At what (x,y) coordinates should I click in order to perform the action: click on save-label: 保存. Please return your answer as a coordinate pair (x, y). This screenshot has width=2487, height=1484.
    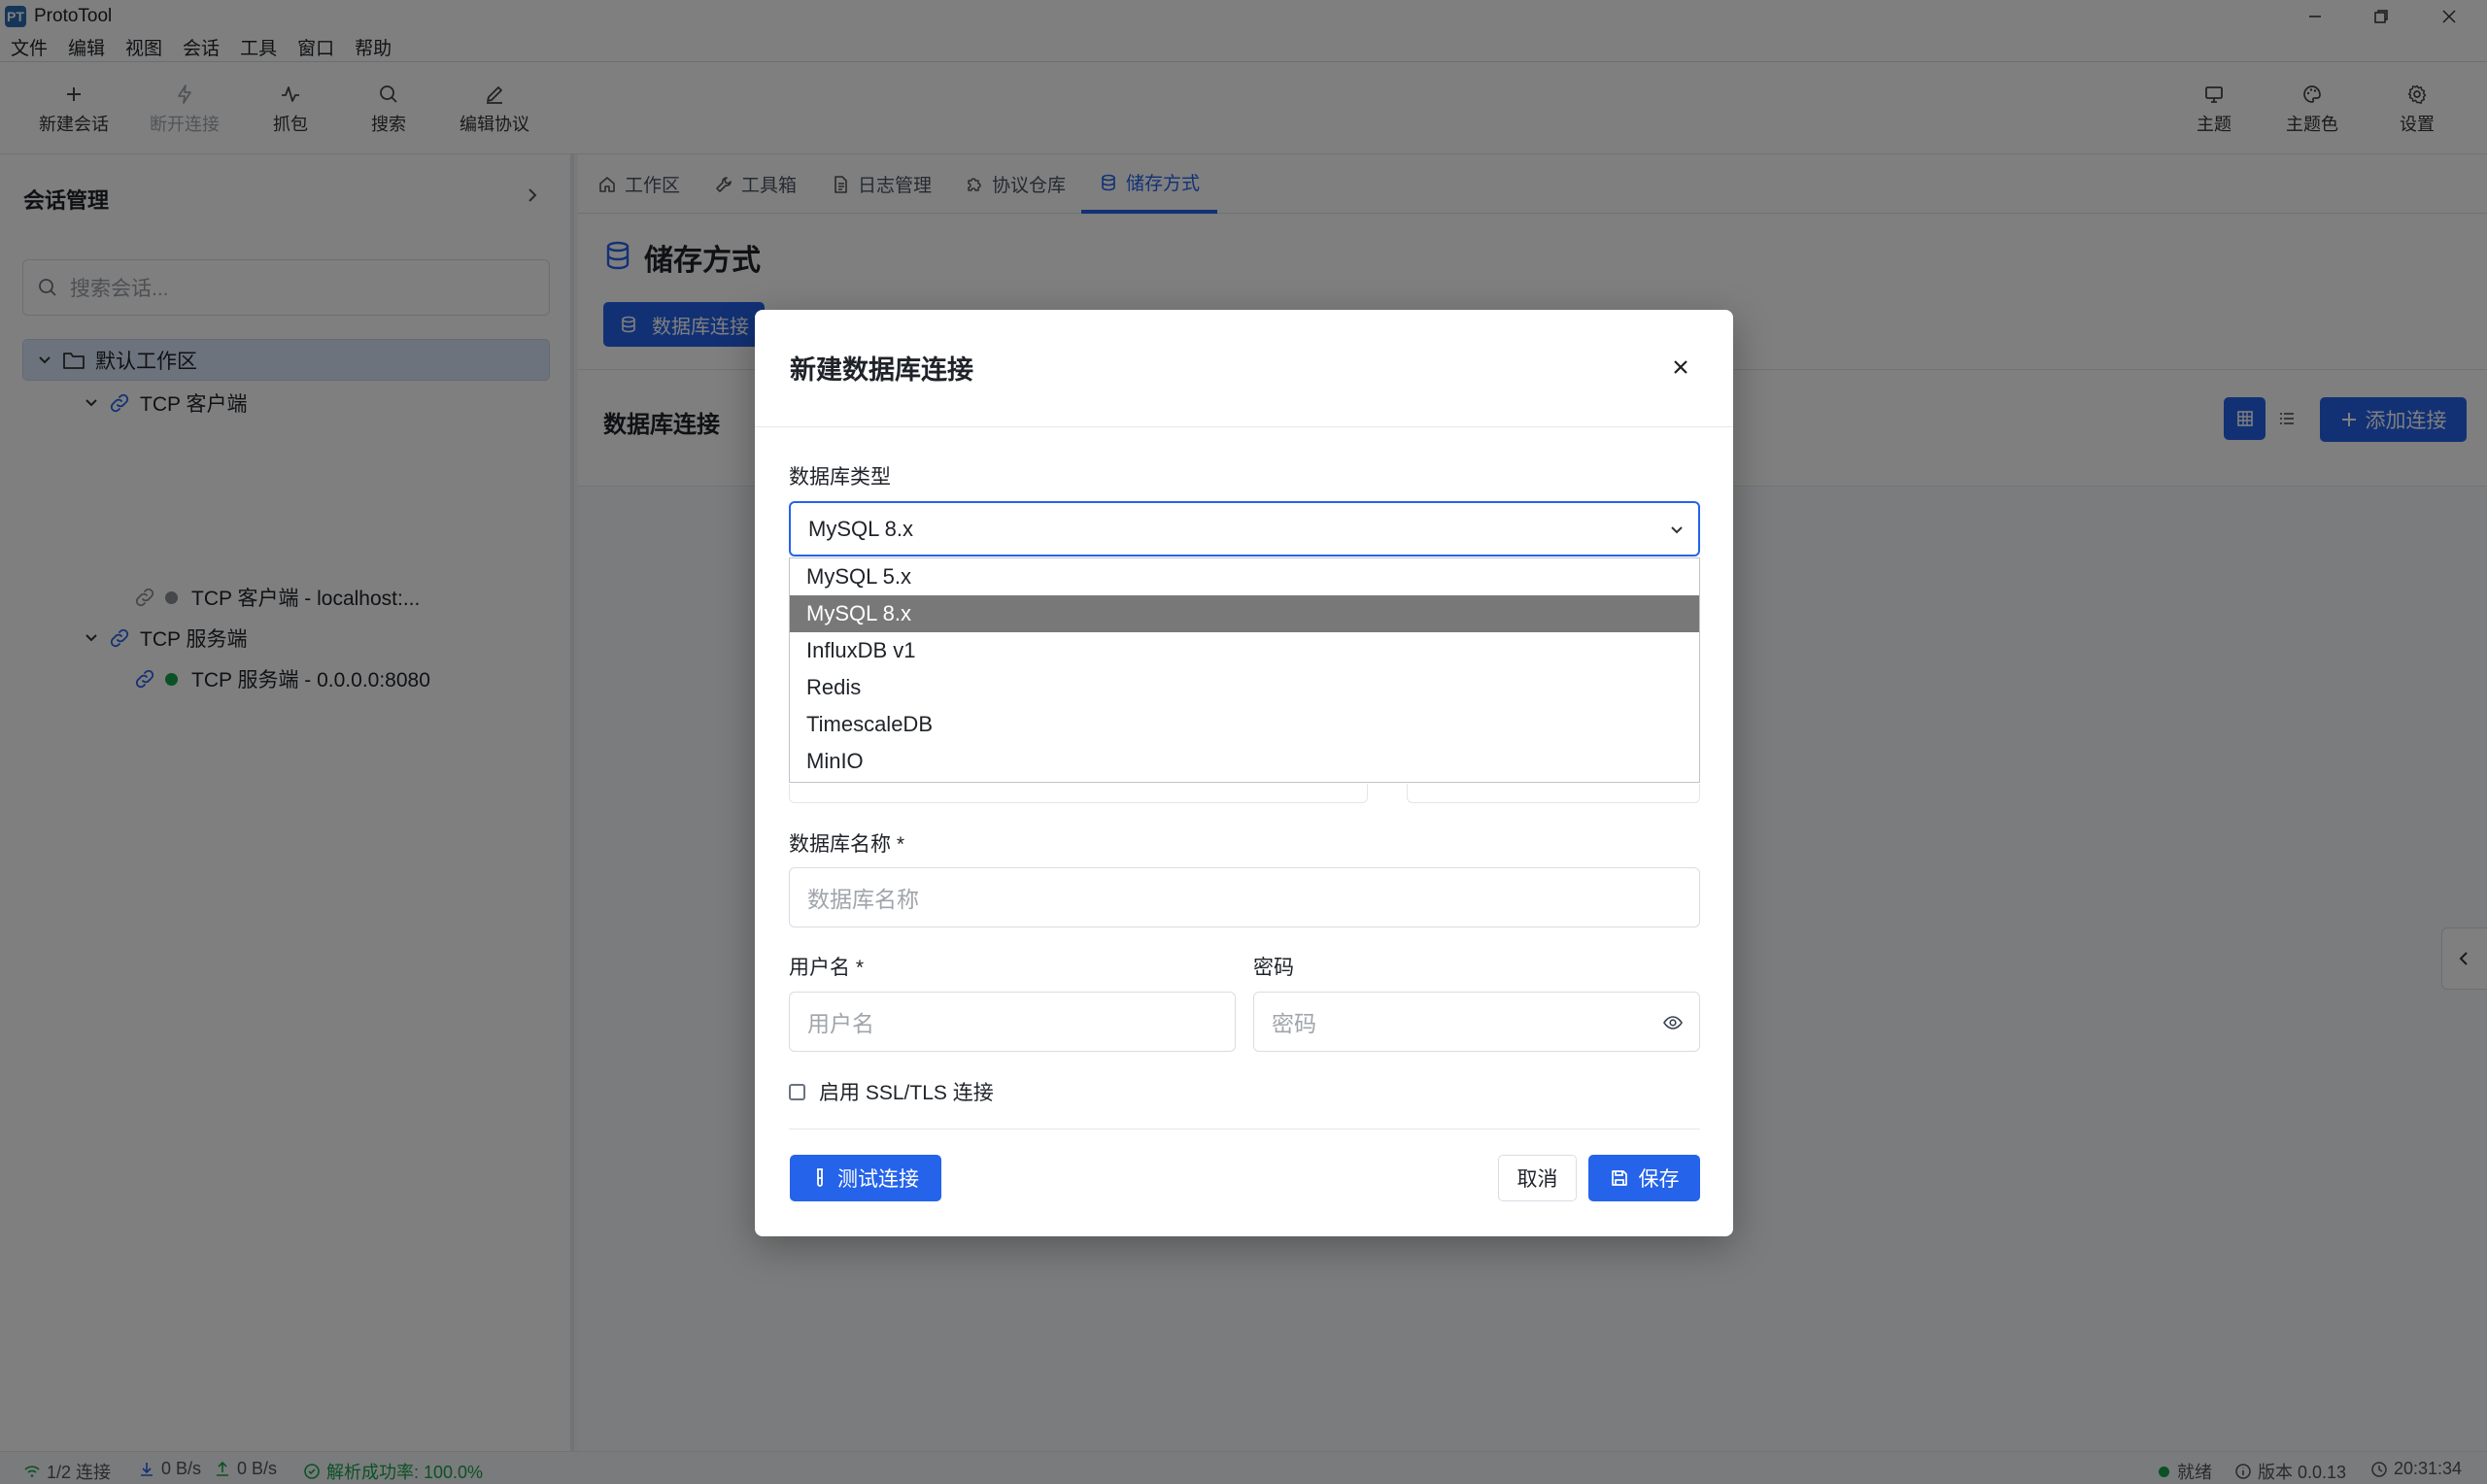
    Looking at the image, I should click on (1659, 1179).